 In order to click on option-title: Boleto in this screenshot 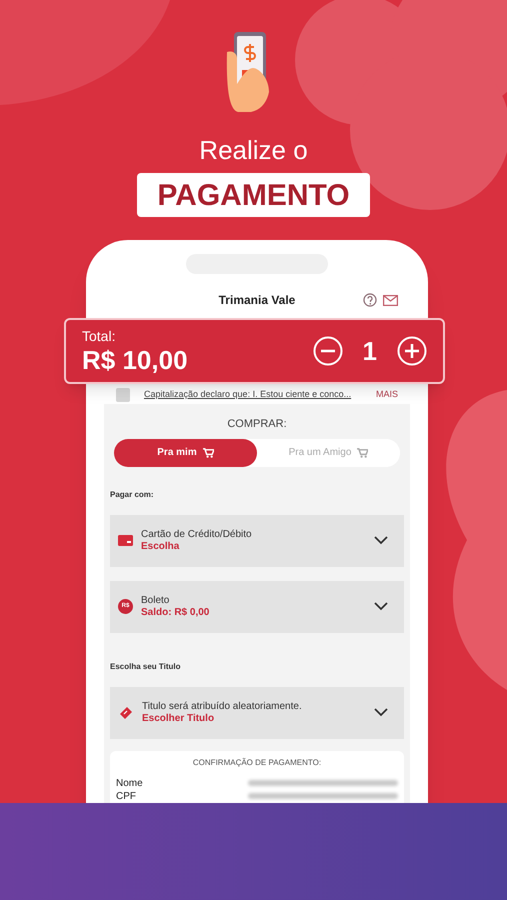, I will do `click(155, 600)`.